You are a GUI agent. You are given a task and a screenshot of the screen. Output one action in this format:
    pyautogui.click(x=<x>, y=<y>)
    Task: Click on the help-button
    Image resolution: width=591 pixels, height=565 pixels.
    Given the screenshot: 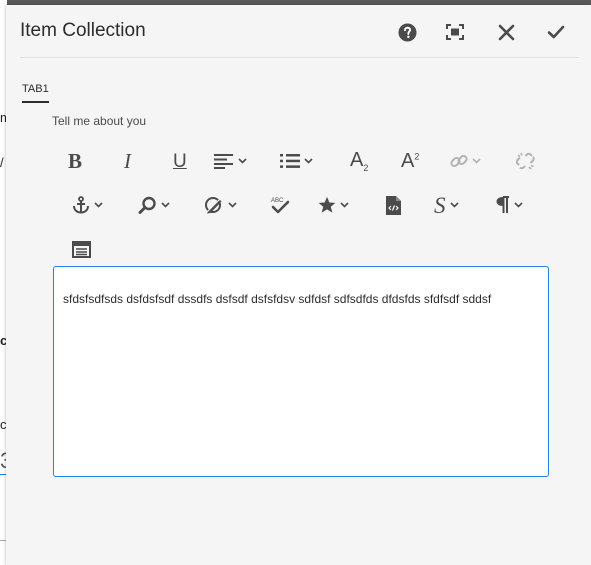 What is the action you would take?
    pyautogui.click(x=407, y=32)
    